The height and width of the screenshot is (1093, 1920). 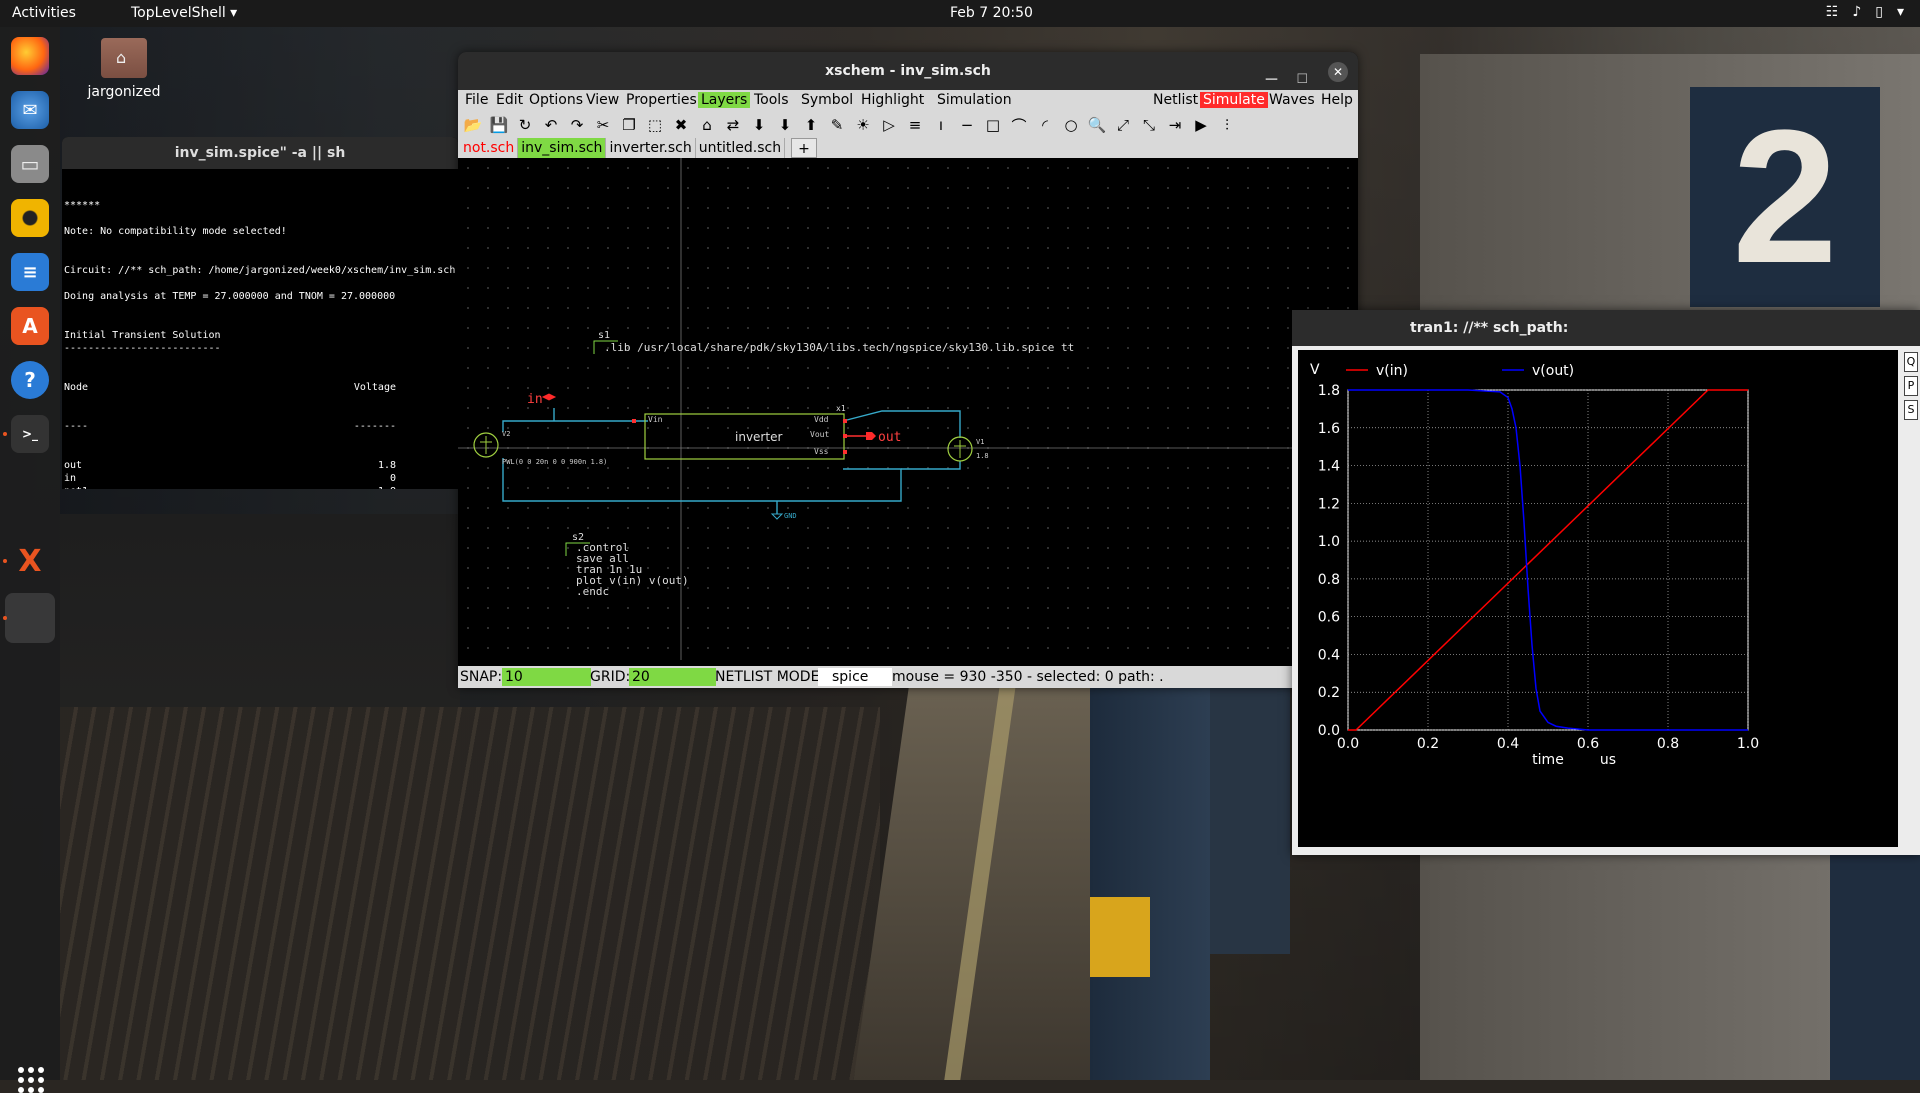 What do you see at coordinates (1329, 693) in the screenshot?
I see `y-tick-label: 0.2` at bounding box center [1329, 693].